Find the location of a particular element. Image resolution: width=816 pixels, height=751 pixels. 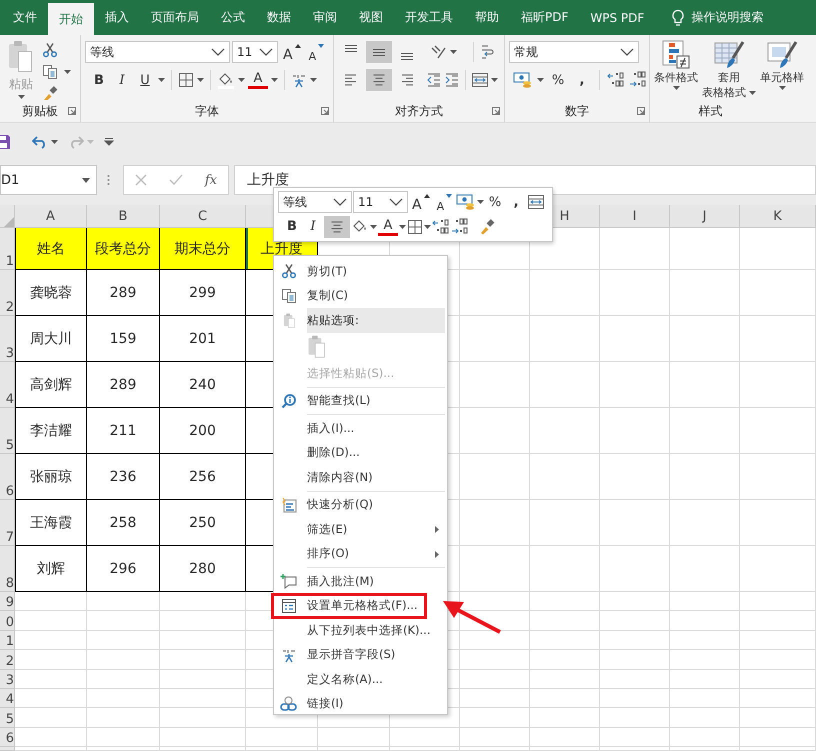

insert-function-button: fx is located at coordinates (210, 180).